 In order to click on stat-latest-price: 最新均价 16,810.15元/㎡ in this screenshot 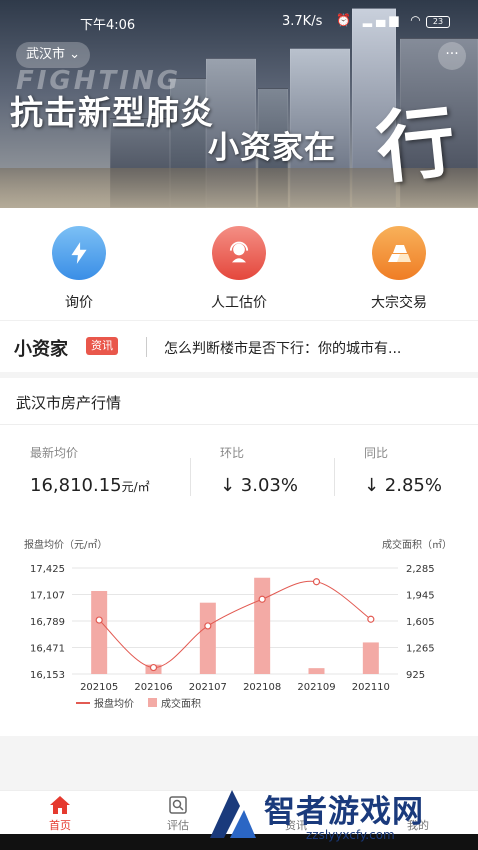, I will do `click(90, 470)`.